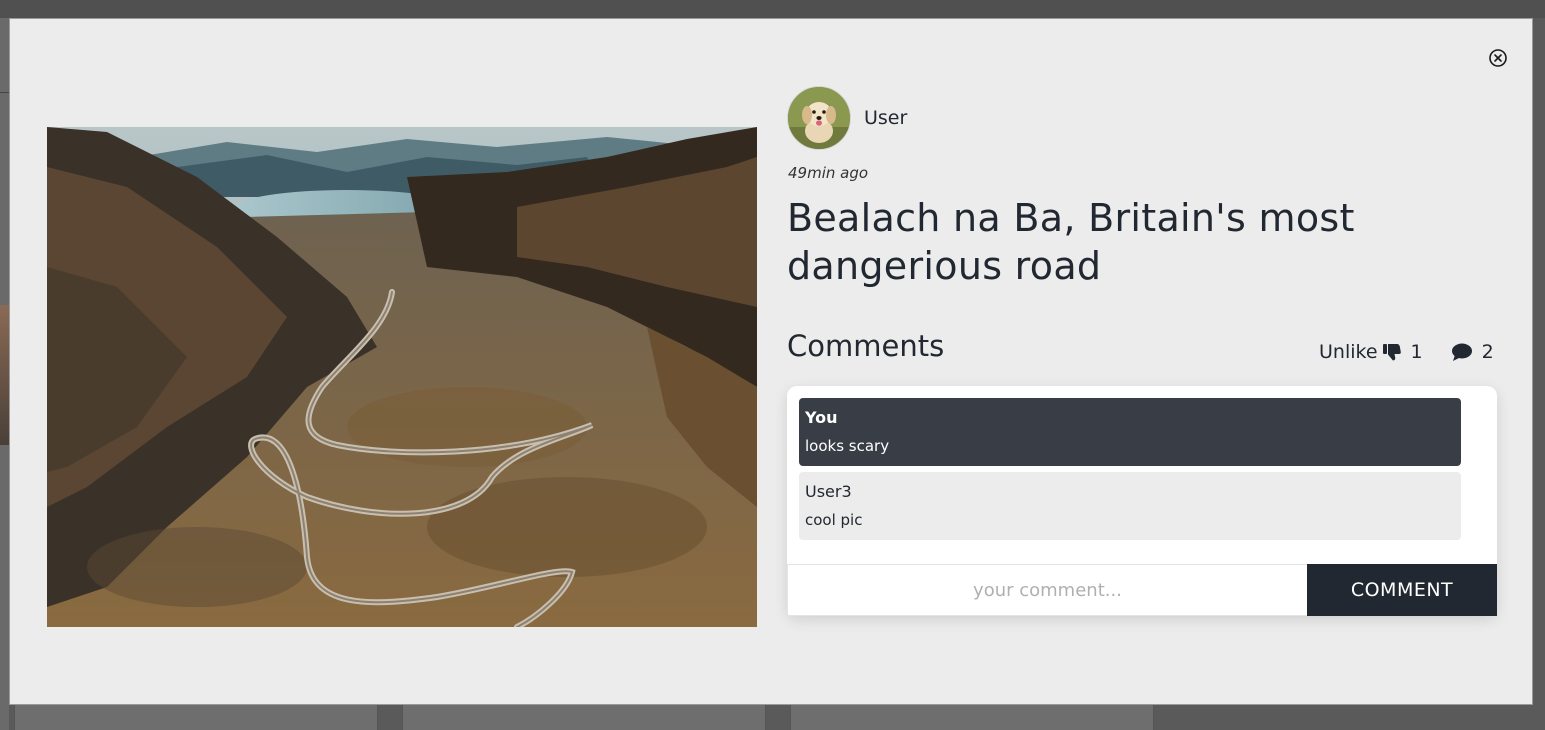 The height and width of the screenshot is (730, 1545). I want to click on comment-count: 2, so click(1487, 352).